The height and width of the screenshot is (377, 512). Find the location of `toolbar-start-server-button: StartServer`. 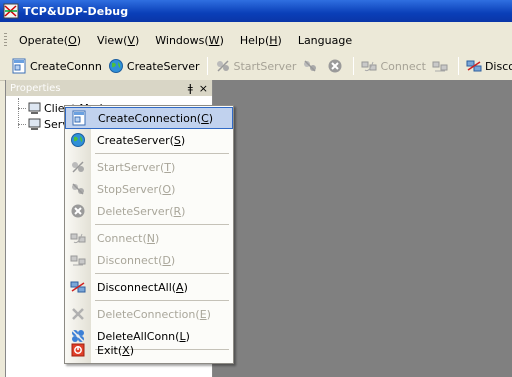

toolbar-start-server-button: StartServer is located at coordinates (256, 66).